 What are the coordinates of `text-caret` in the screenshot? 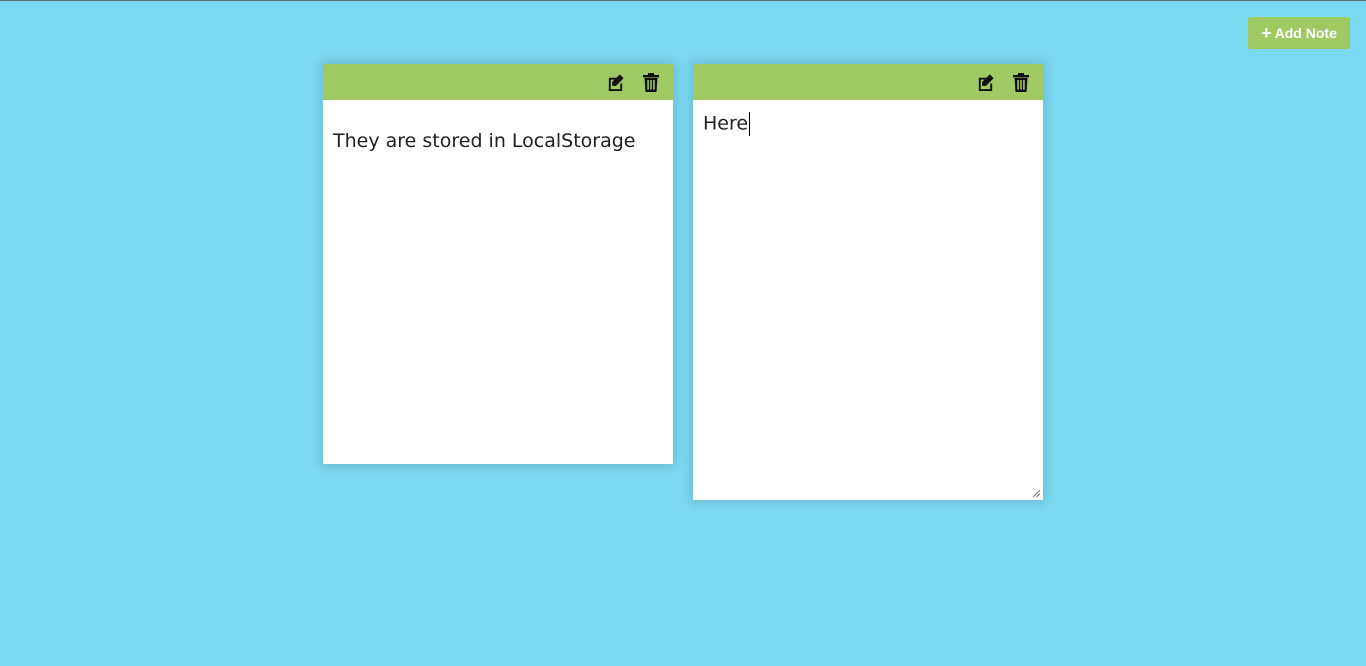 It's located at (750, 124).